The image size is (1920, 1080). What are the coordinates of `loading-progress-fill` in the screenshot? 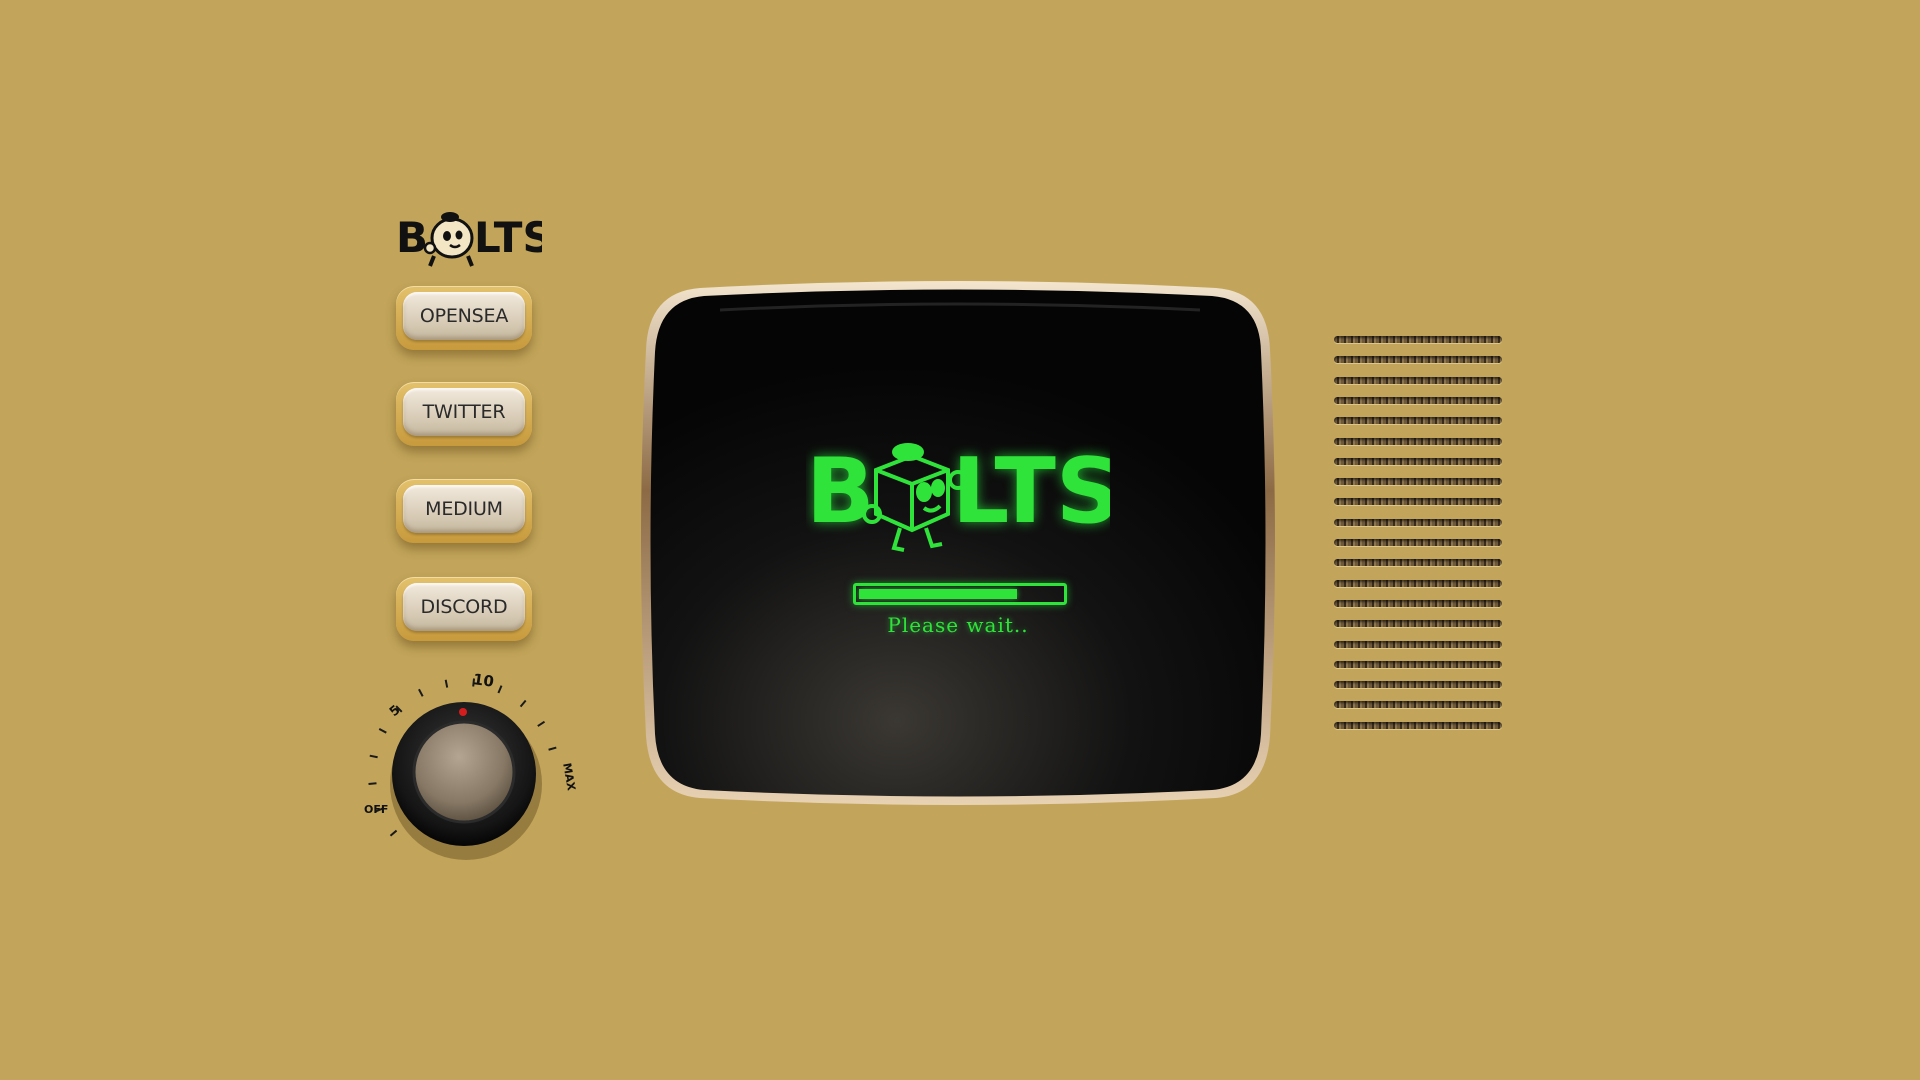 It's located at (938, 594).